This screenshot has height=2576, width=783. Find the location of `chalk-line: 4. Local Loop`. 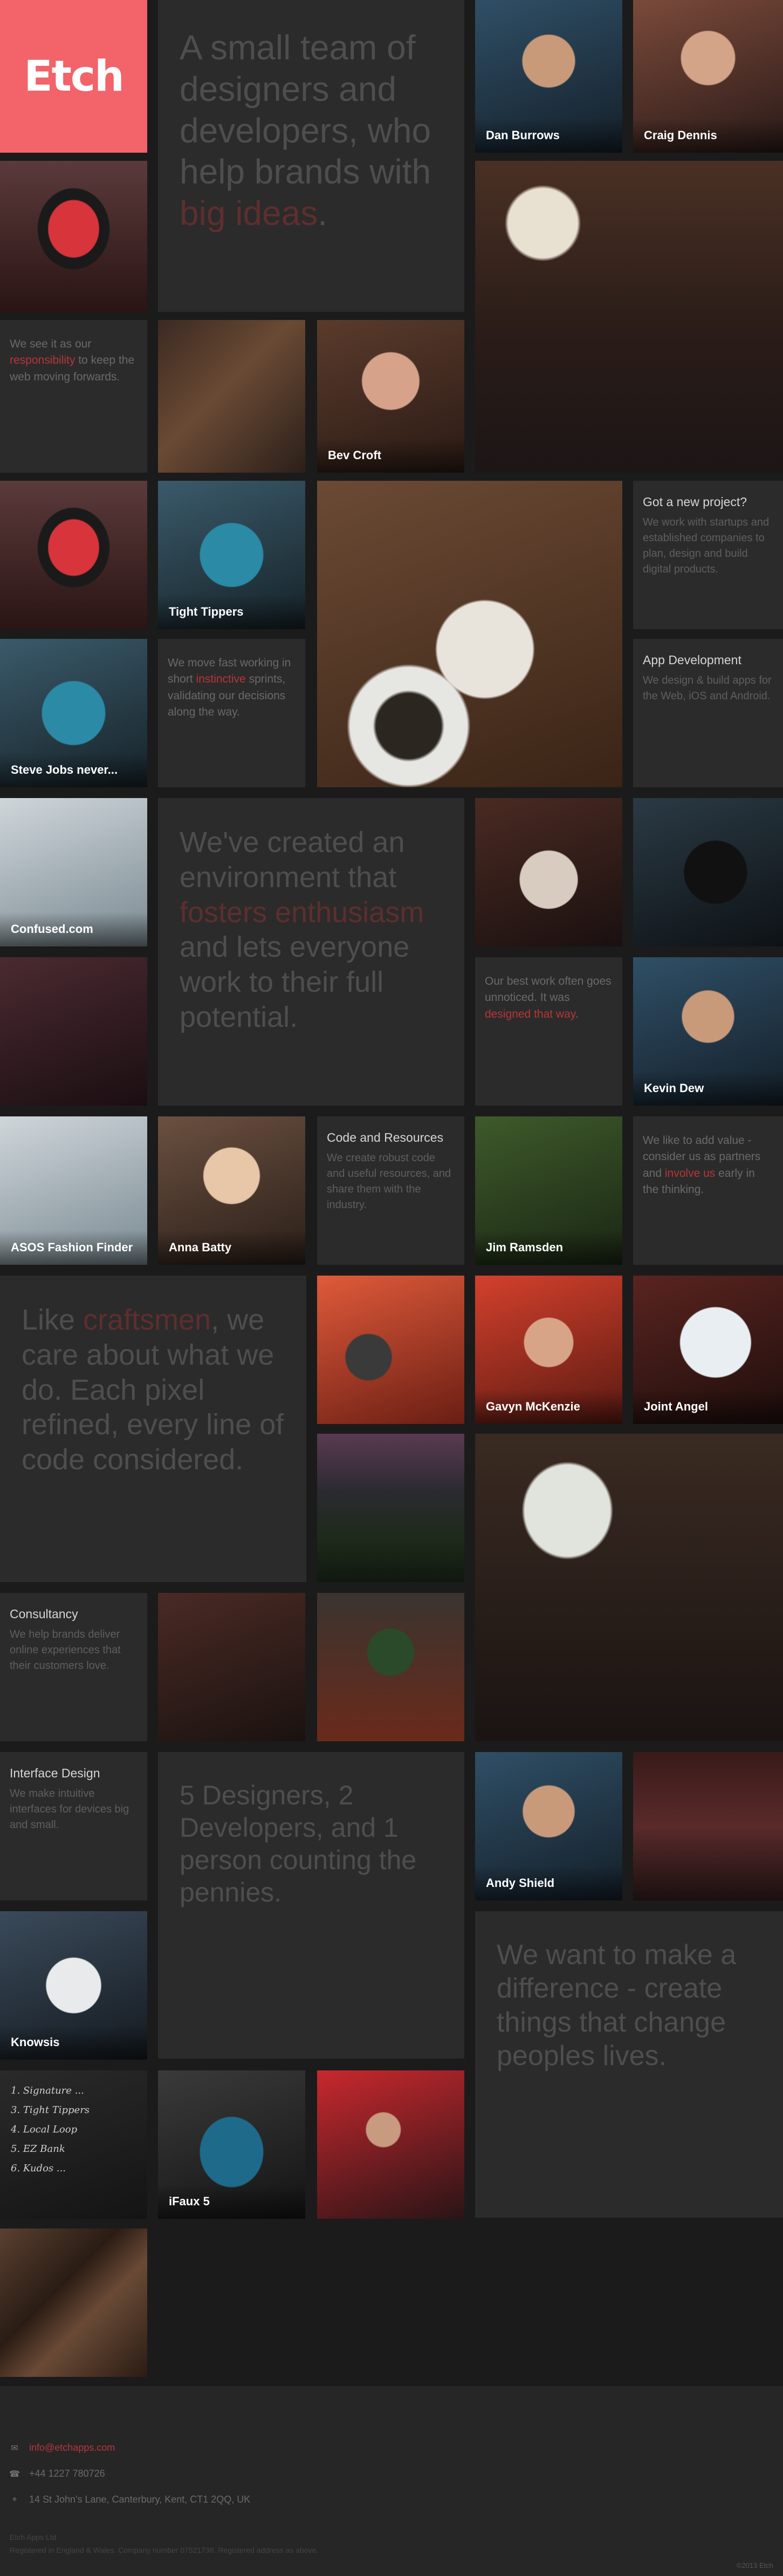

chalk-line: 4. Local Loop is located at coordinates (45, 2129).